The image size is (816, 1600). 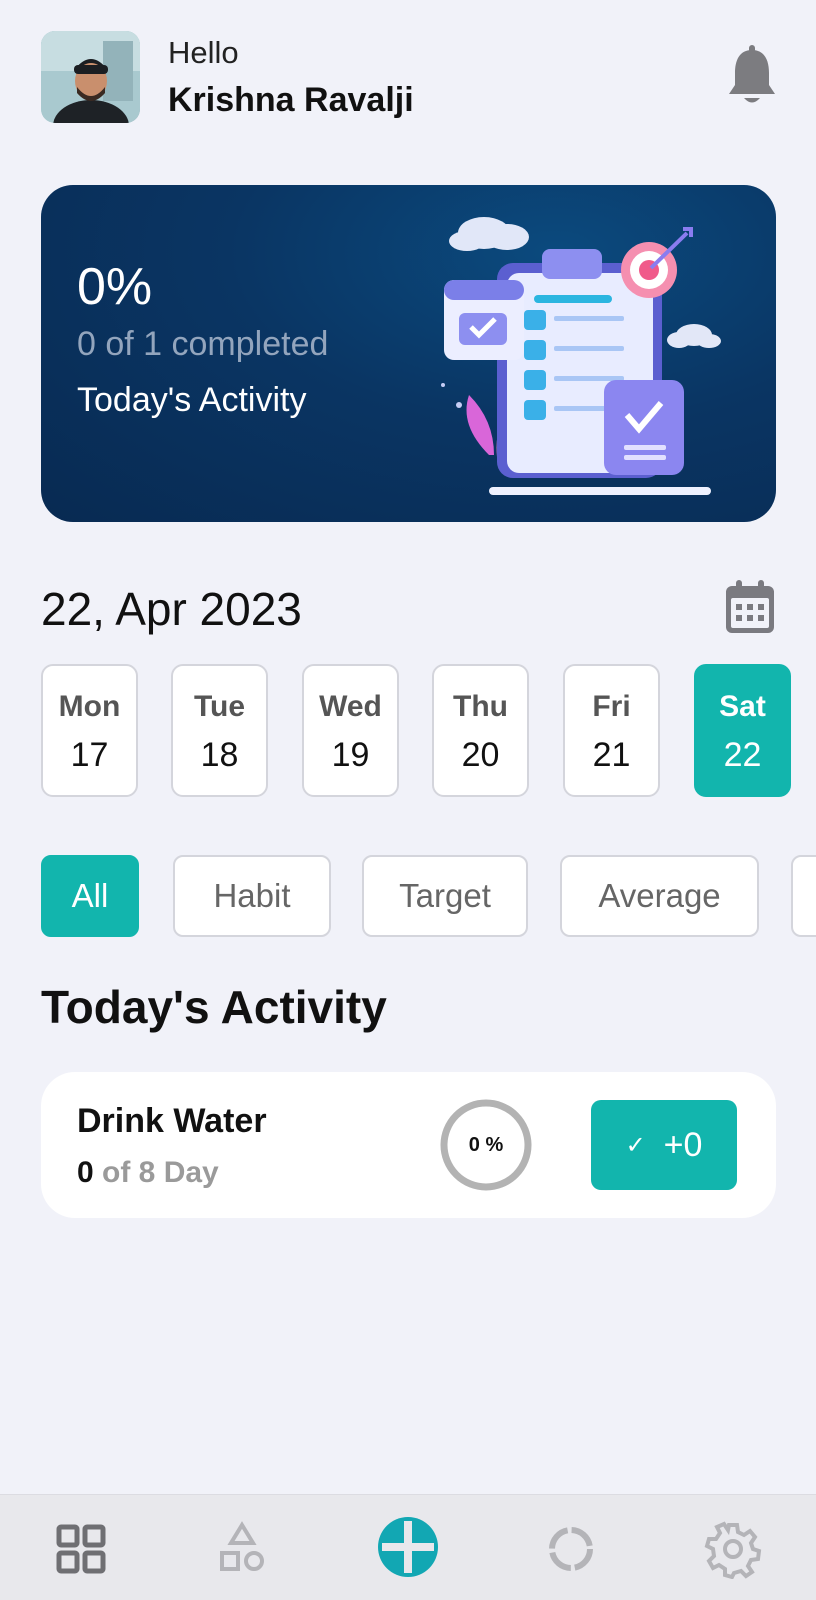 I want to click on add-circle-icon, so click(x=408, y=1547).